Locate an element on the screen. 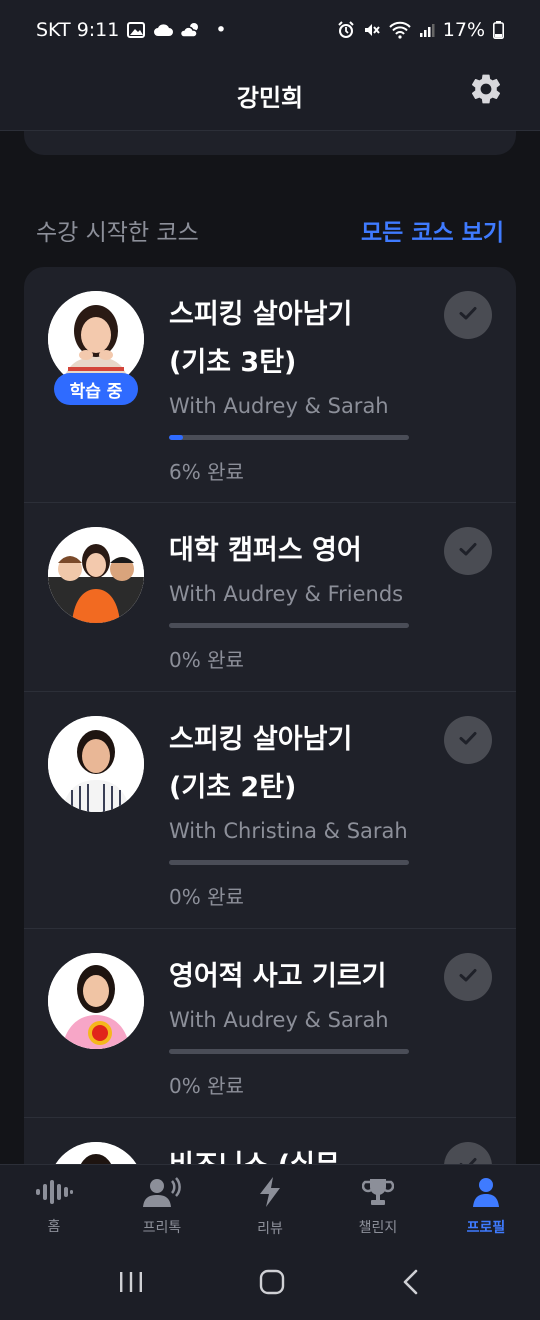 This screenshot has height=1320, width=540. profile-summary-card is located at coordinates (270, 143).